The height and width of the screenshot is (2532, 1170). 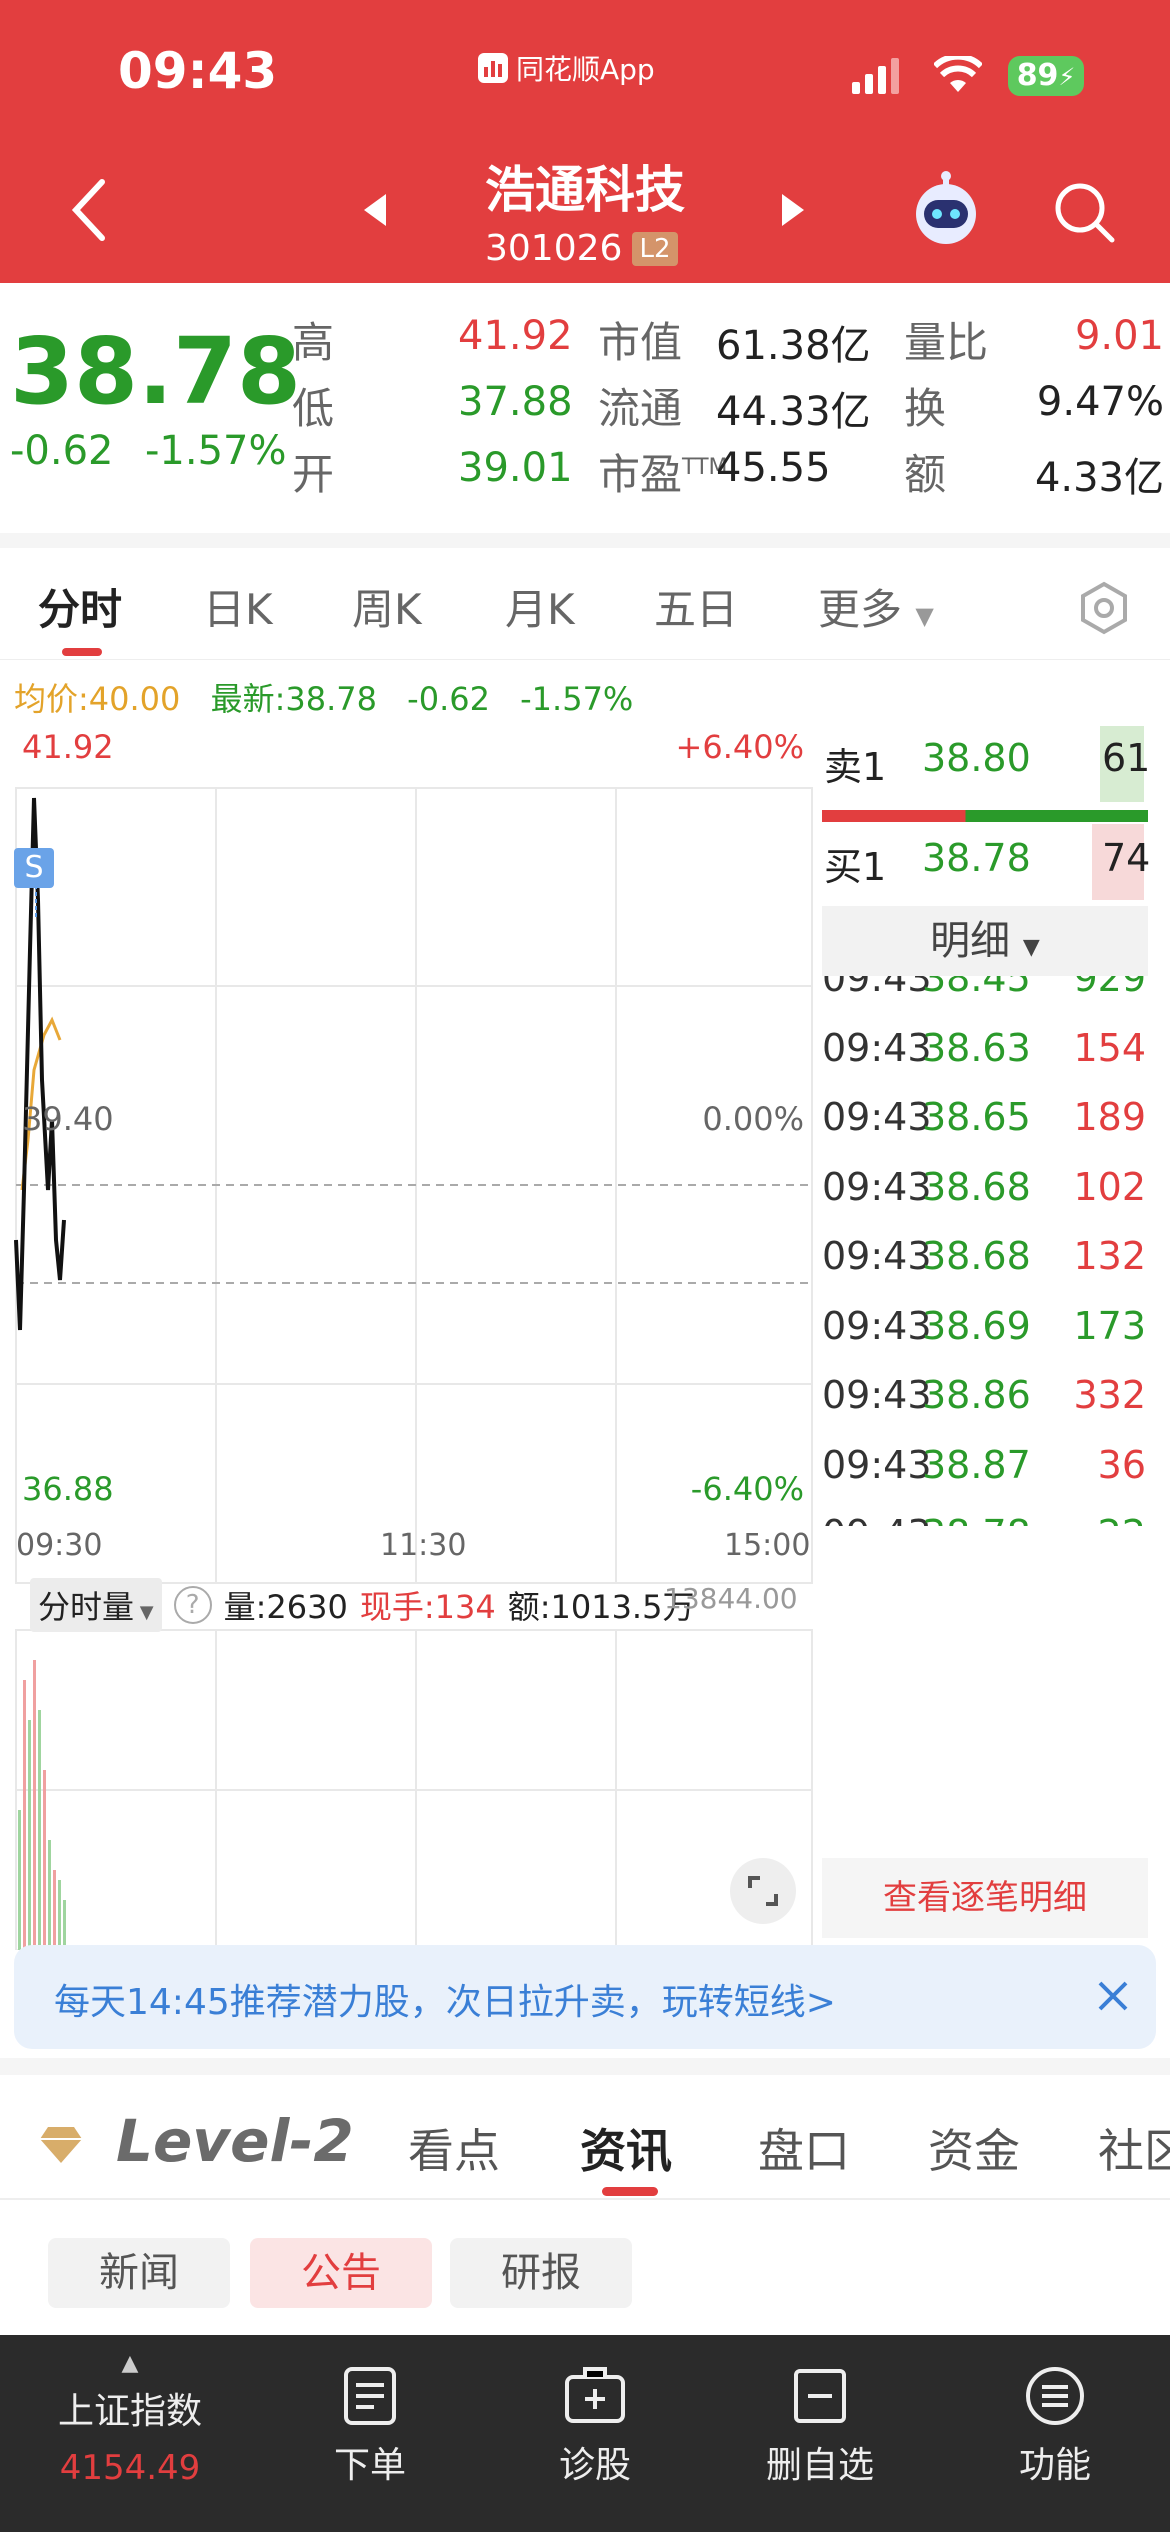 What do you see at coordinates (1126, 858) in the screenshot?
I see `buy1-qty: 74` at bounding box center [1126, 858].